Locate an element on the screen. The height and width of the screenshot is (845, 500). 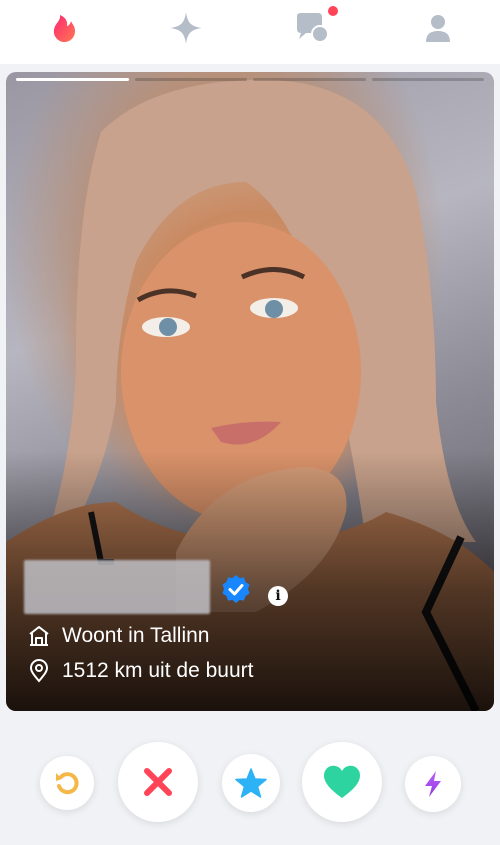
nav-tab-discover is located at coordinates (64, 28).